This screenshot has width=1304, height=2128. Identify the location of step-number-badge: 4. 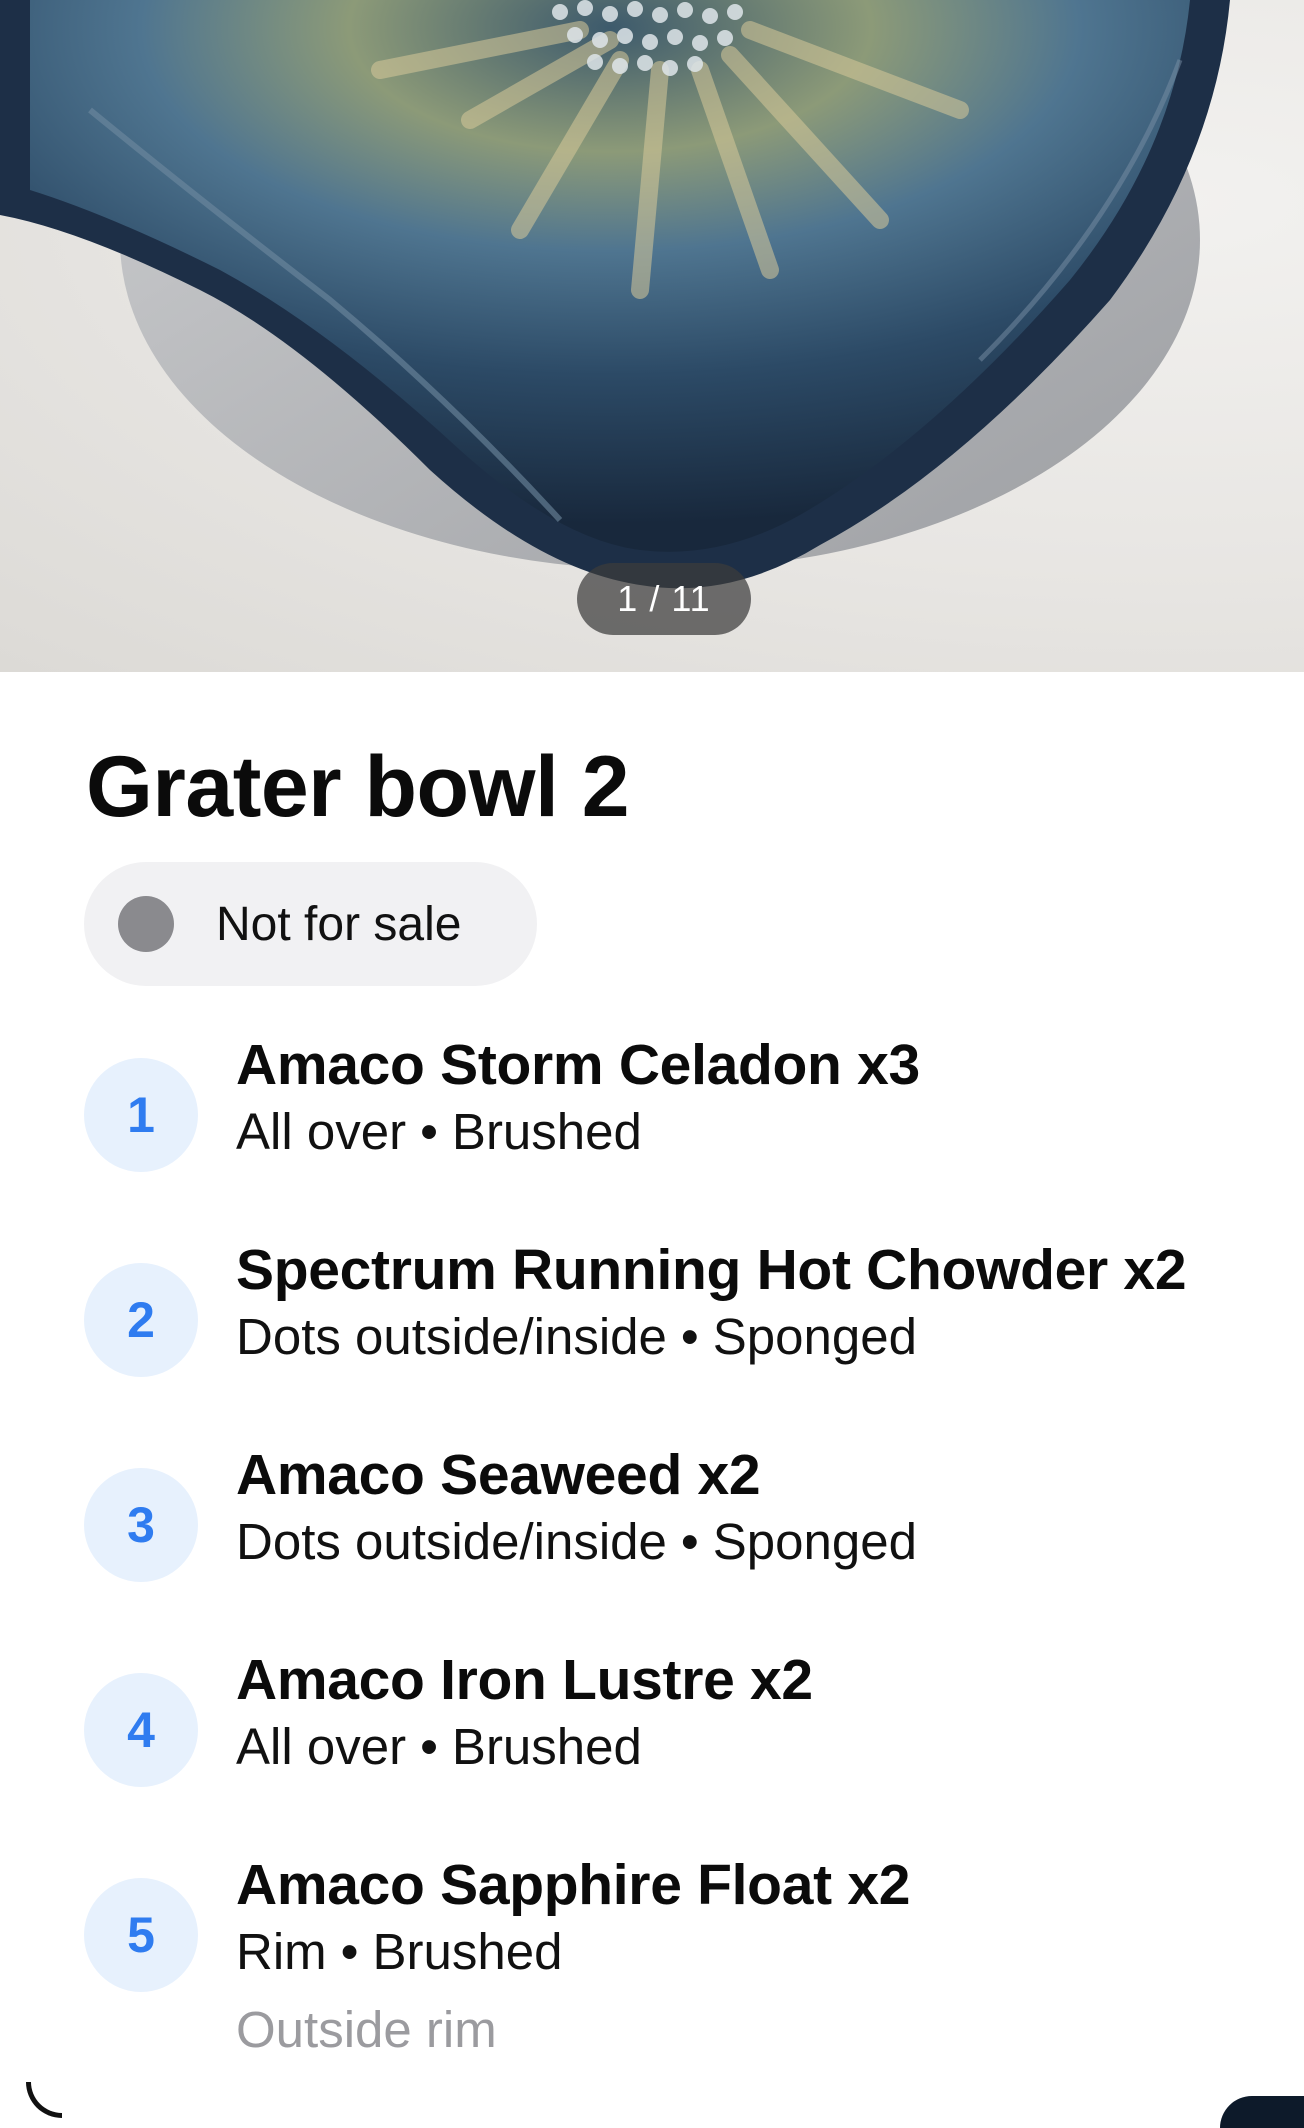
(141, 1730).